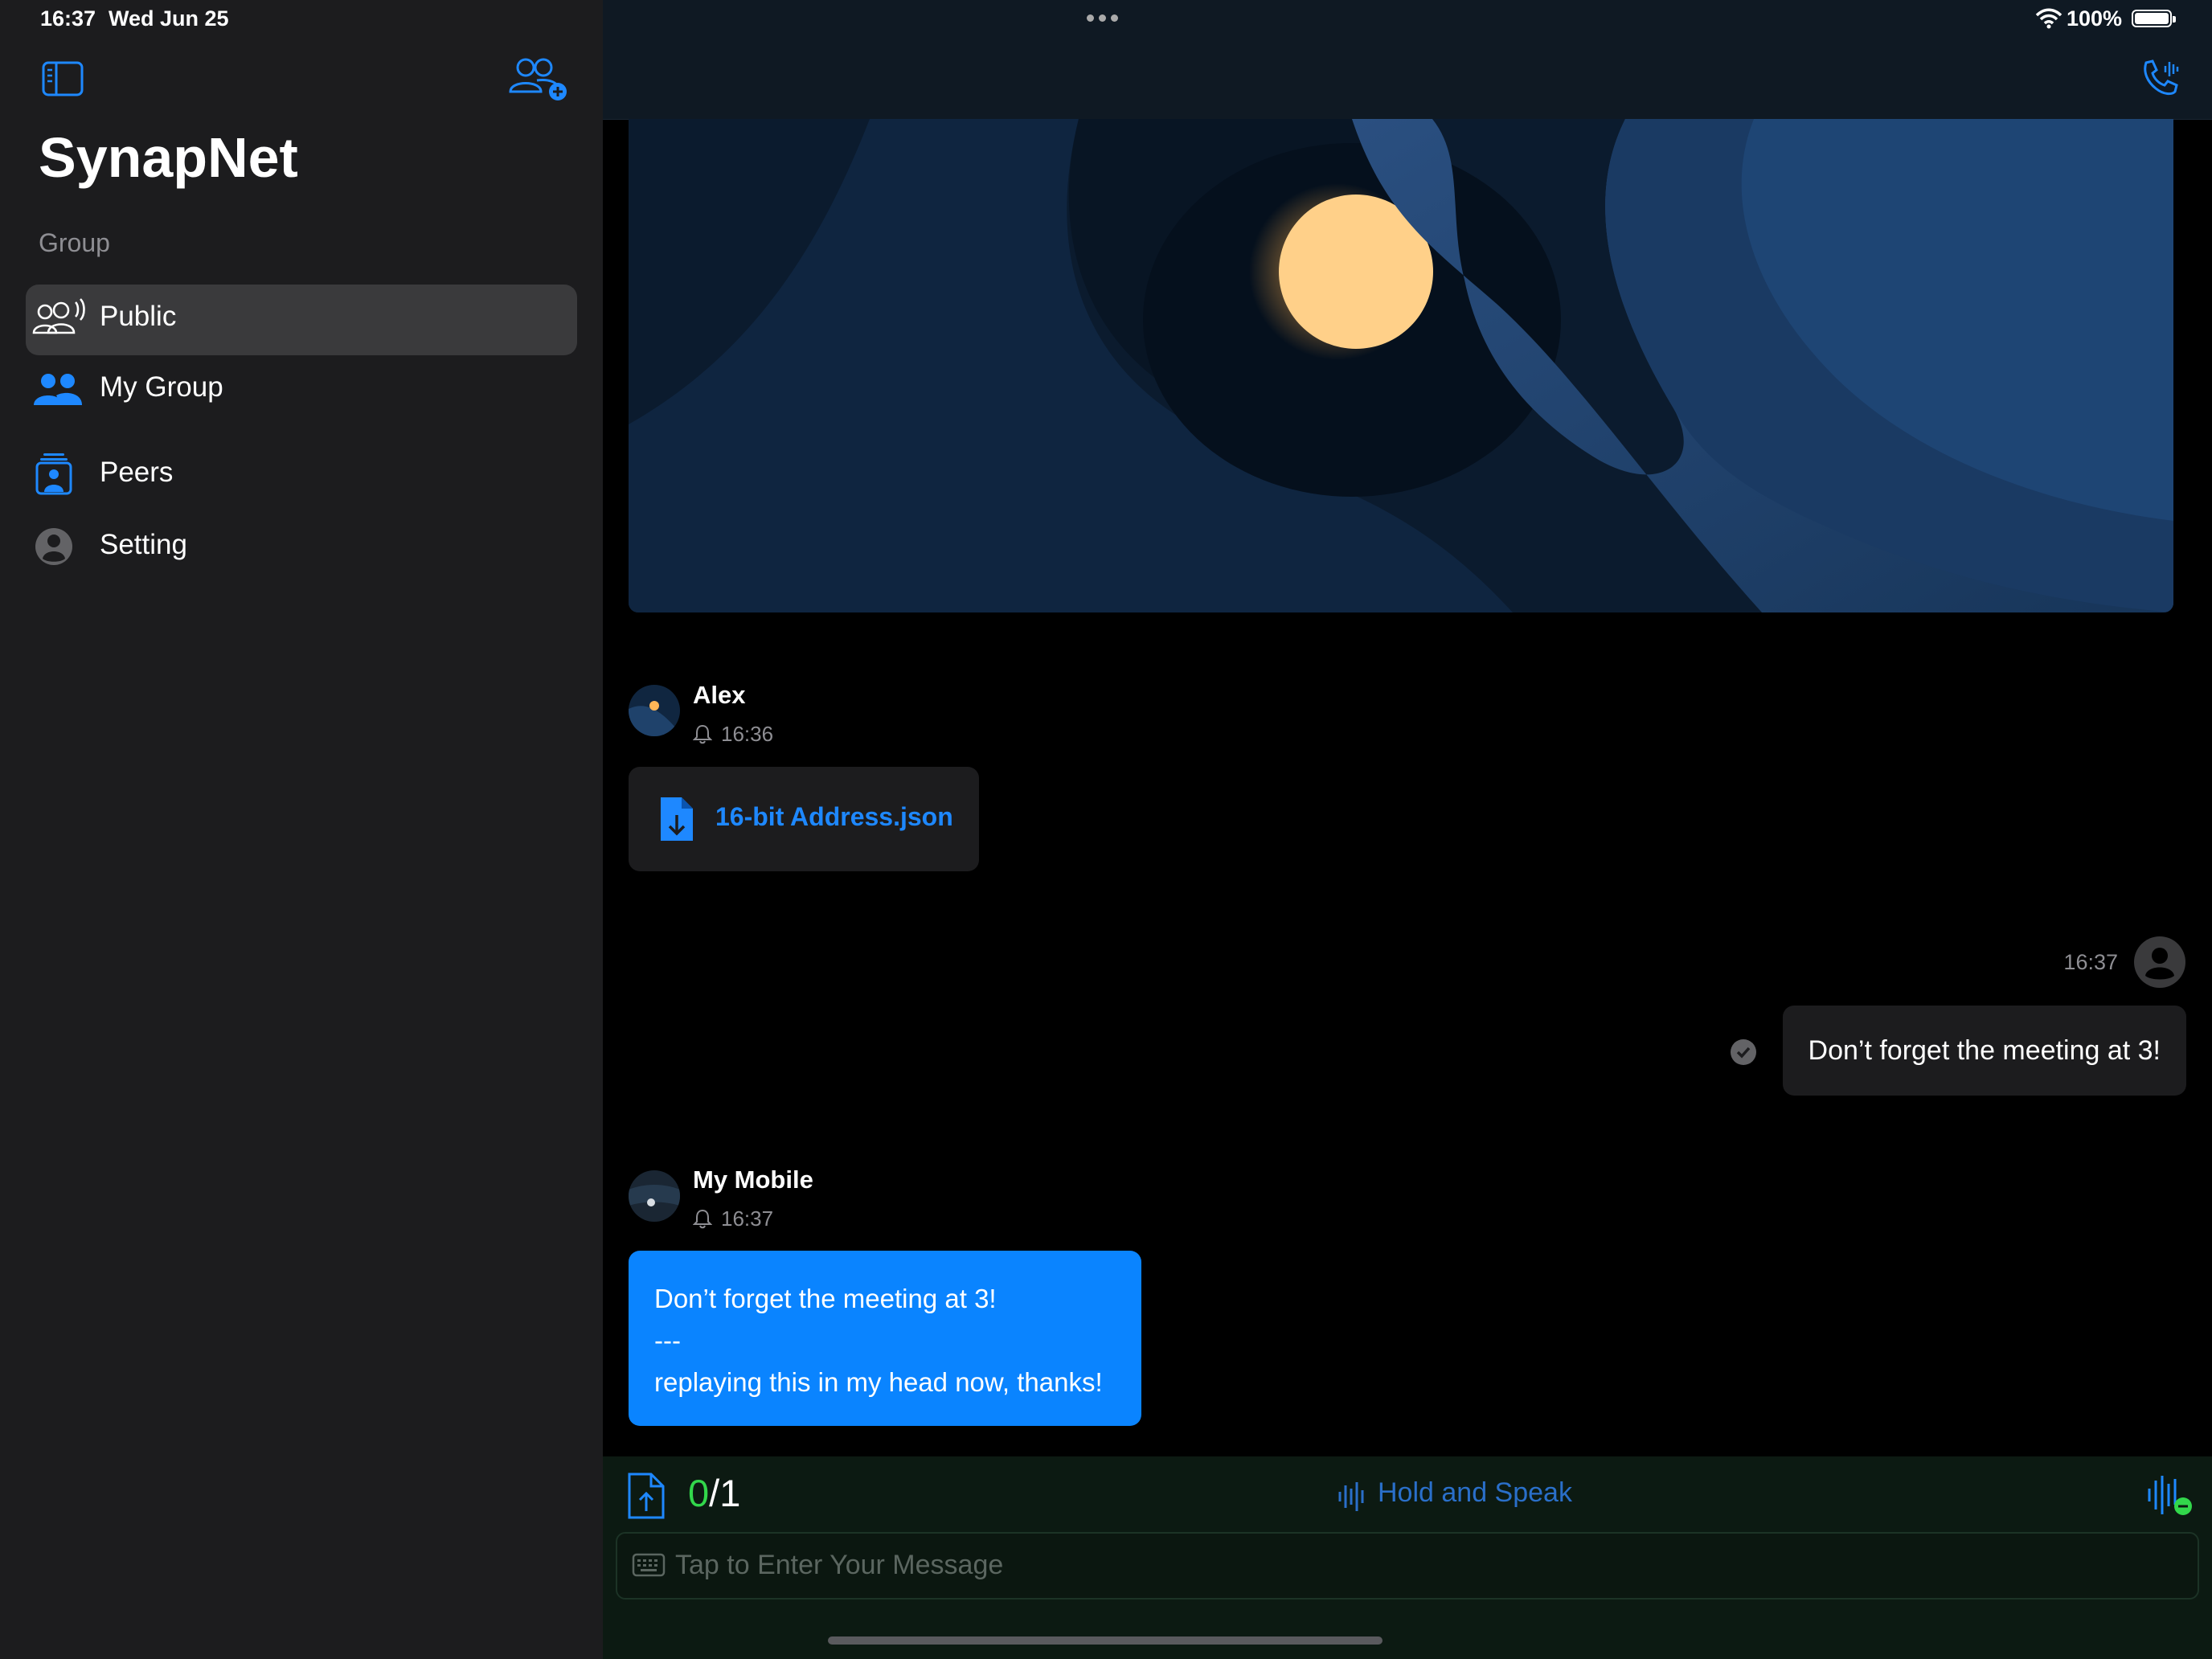 This screenshot has width=2212, height=1659. Describe the element at coordinates (58, 391) in the screenshot. I see `two-people-icon` at that location.